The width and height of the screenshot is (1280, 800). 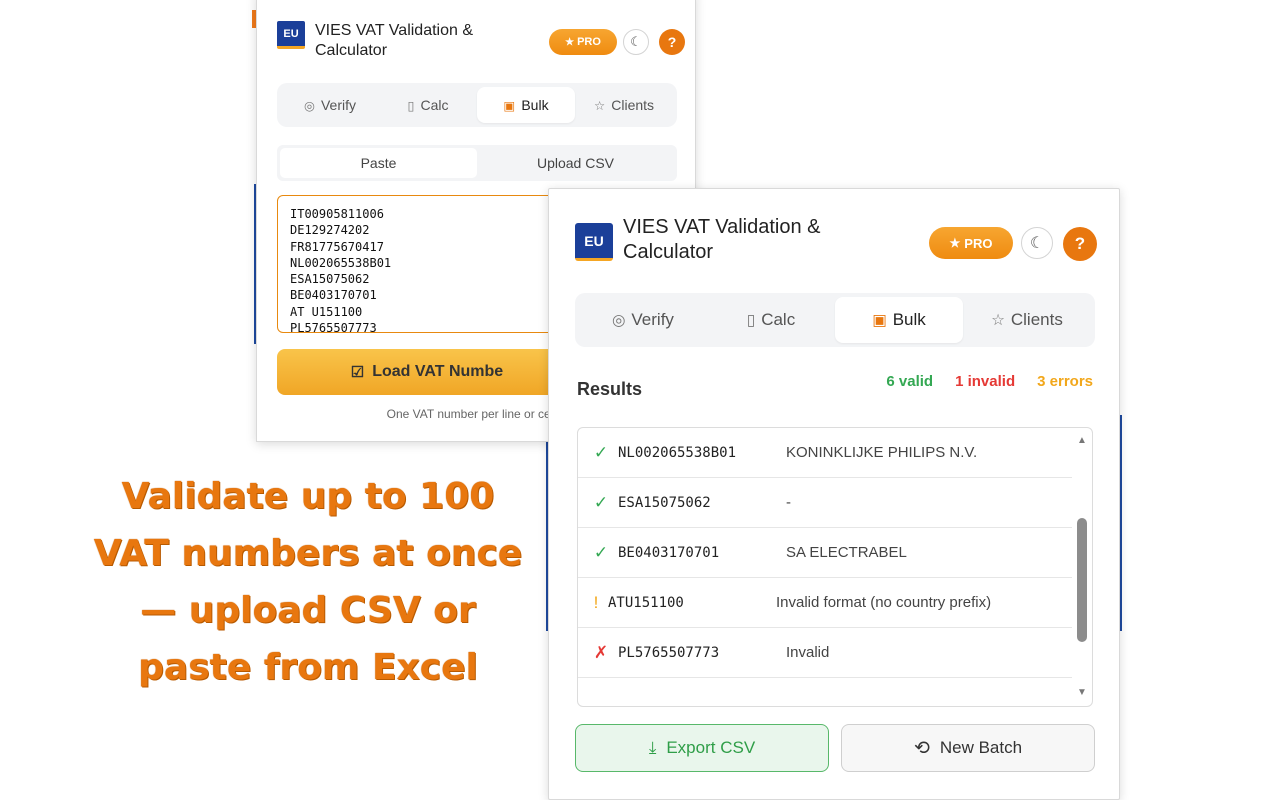 I want to click on warning-icon: !, so click(x=596, y=602).